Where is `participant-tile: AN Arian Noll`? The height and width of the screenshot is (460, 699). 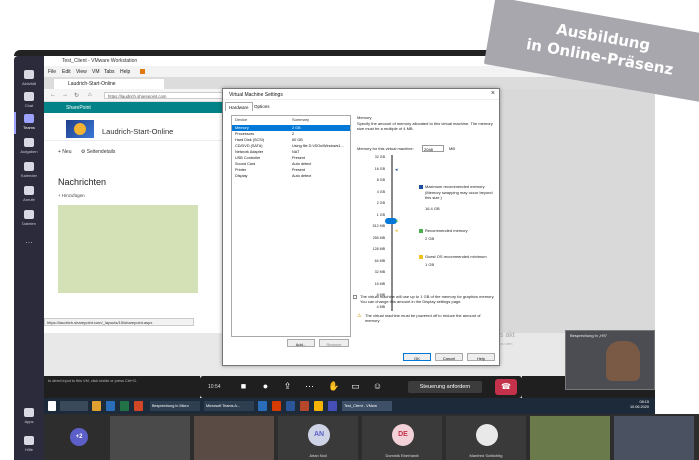
participant-tile: AN Arian Noll is located at coordinates (318, 438).